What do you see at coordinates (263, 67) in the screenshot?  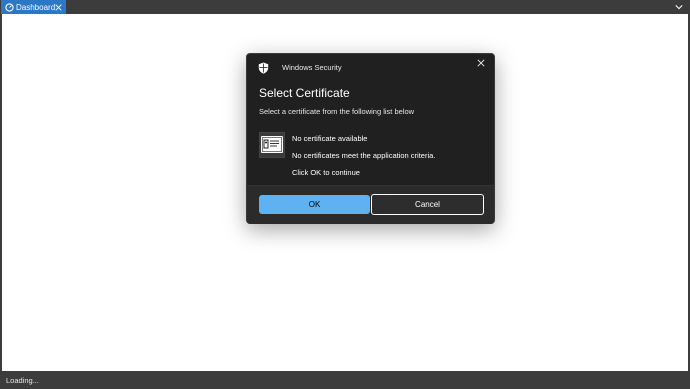 I see `shield-icon` at bounding box center [263, 67].